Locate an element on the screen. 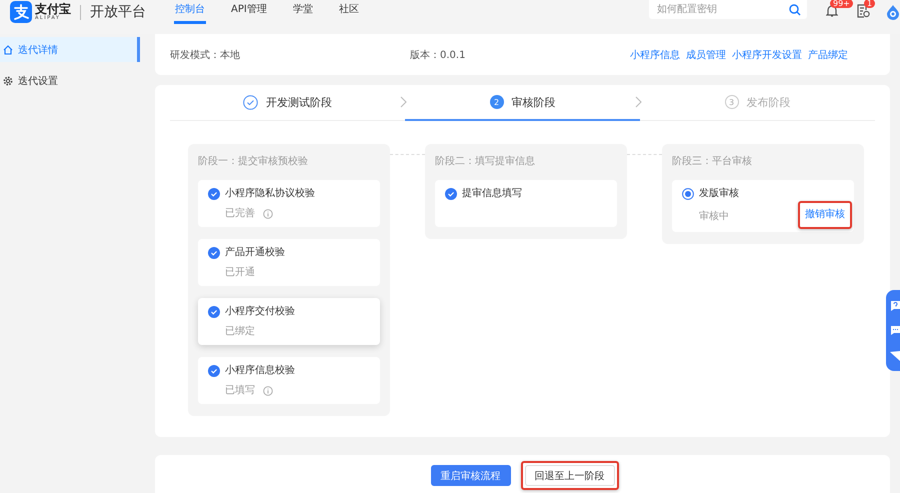  check-item-title: 提审信息填写 is located at coordinates (492, 194).